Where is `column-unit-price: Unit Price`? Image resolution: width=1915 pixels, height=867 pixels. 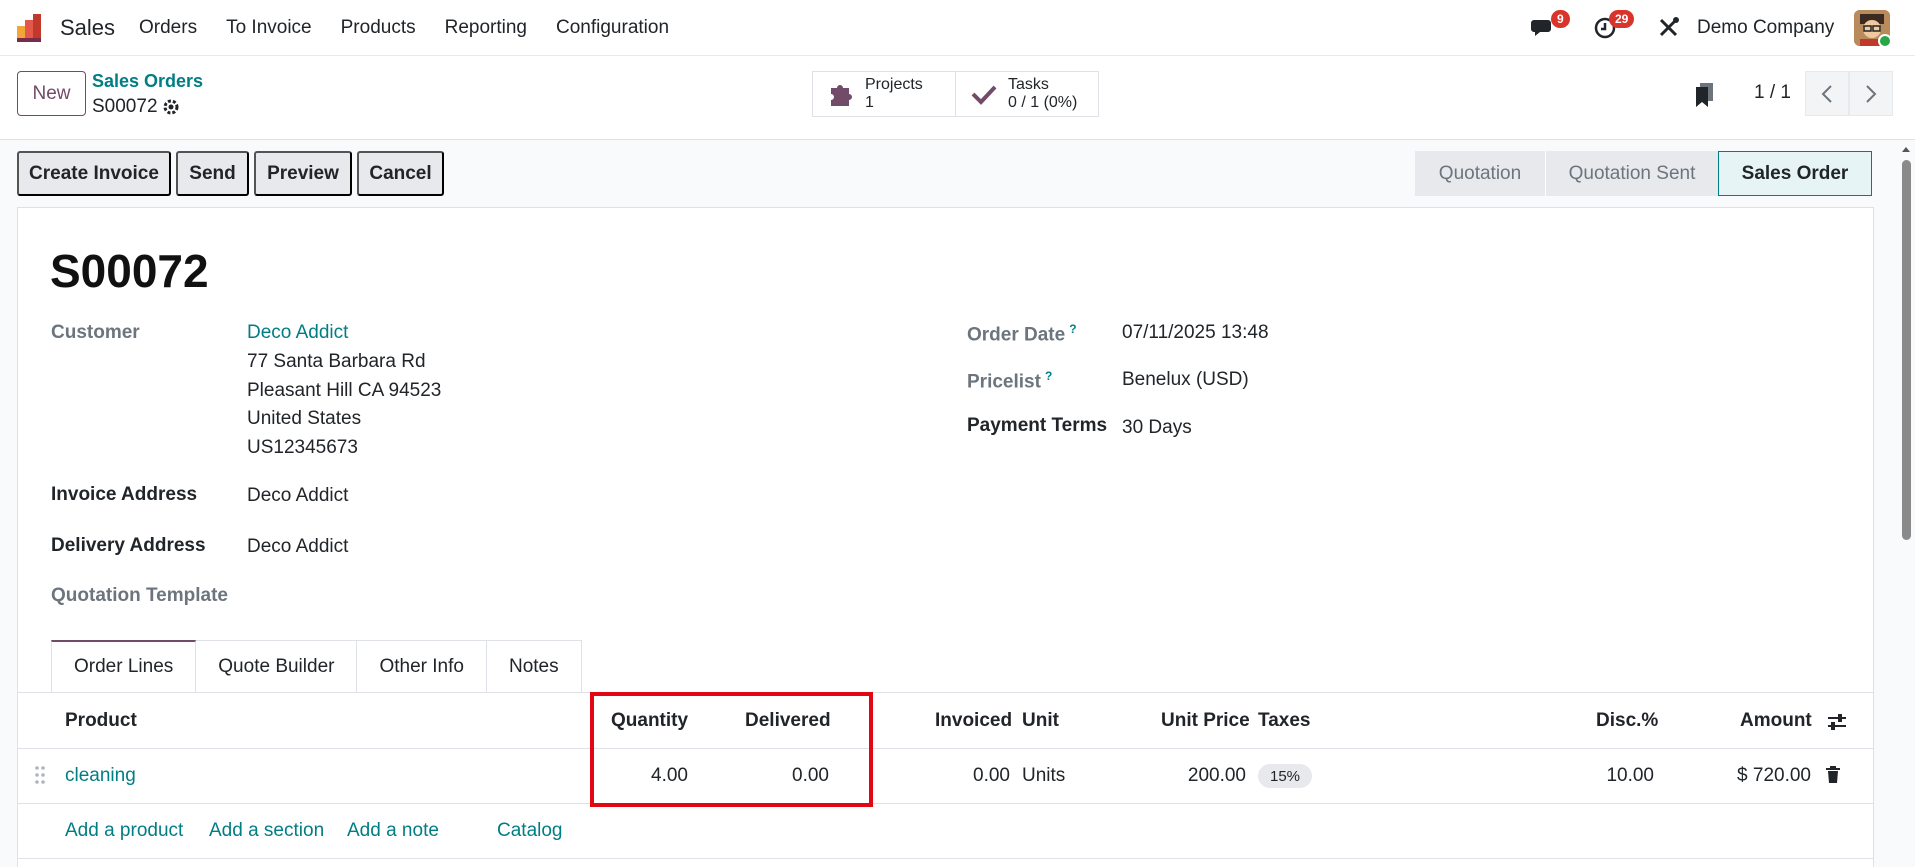 column-unit-price: Unit Price is located at coordinates (1205, 721).